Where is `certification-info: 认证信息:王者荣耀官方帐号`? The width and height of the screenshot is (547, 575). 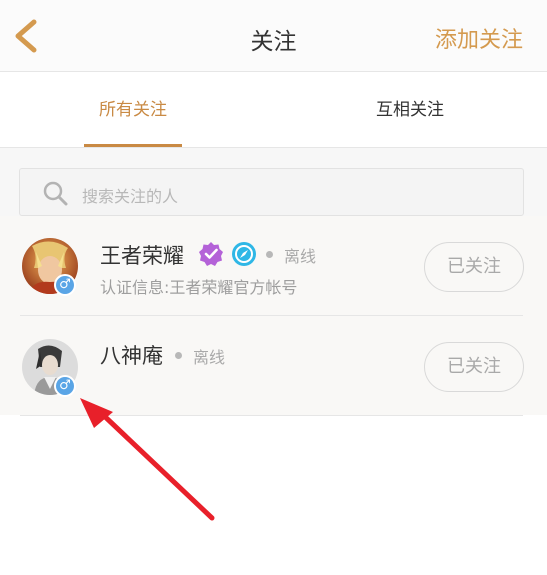 certification-info: 认证信息:王者荣耀官方帐号 is located at coordinates (199, 287).